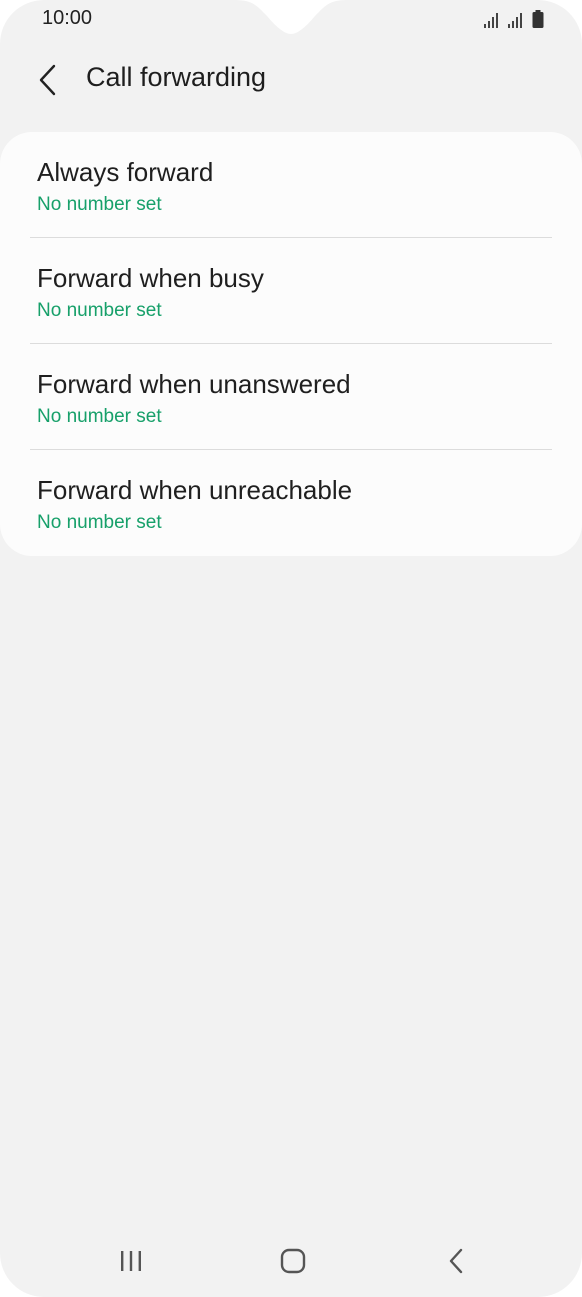 The width and height of the screenshot is (582, 1297). I want to click on back-icon, so click(456, 1261).